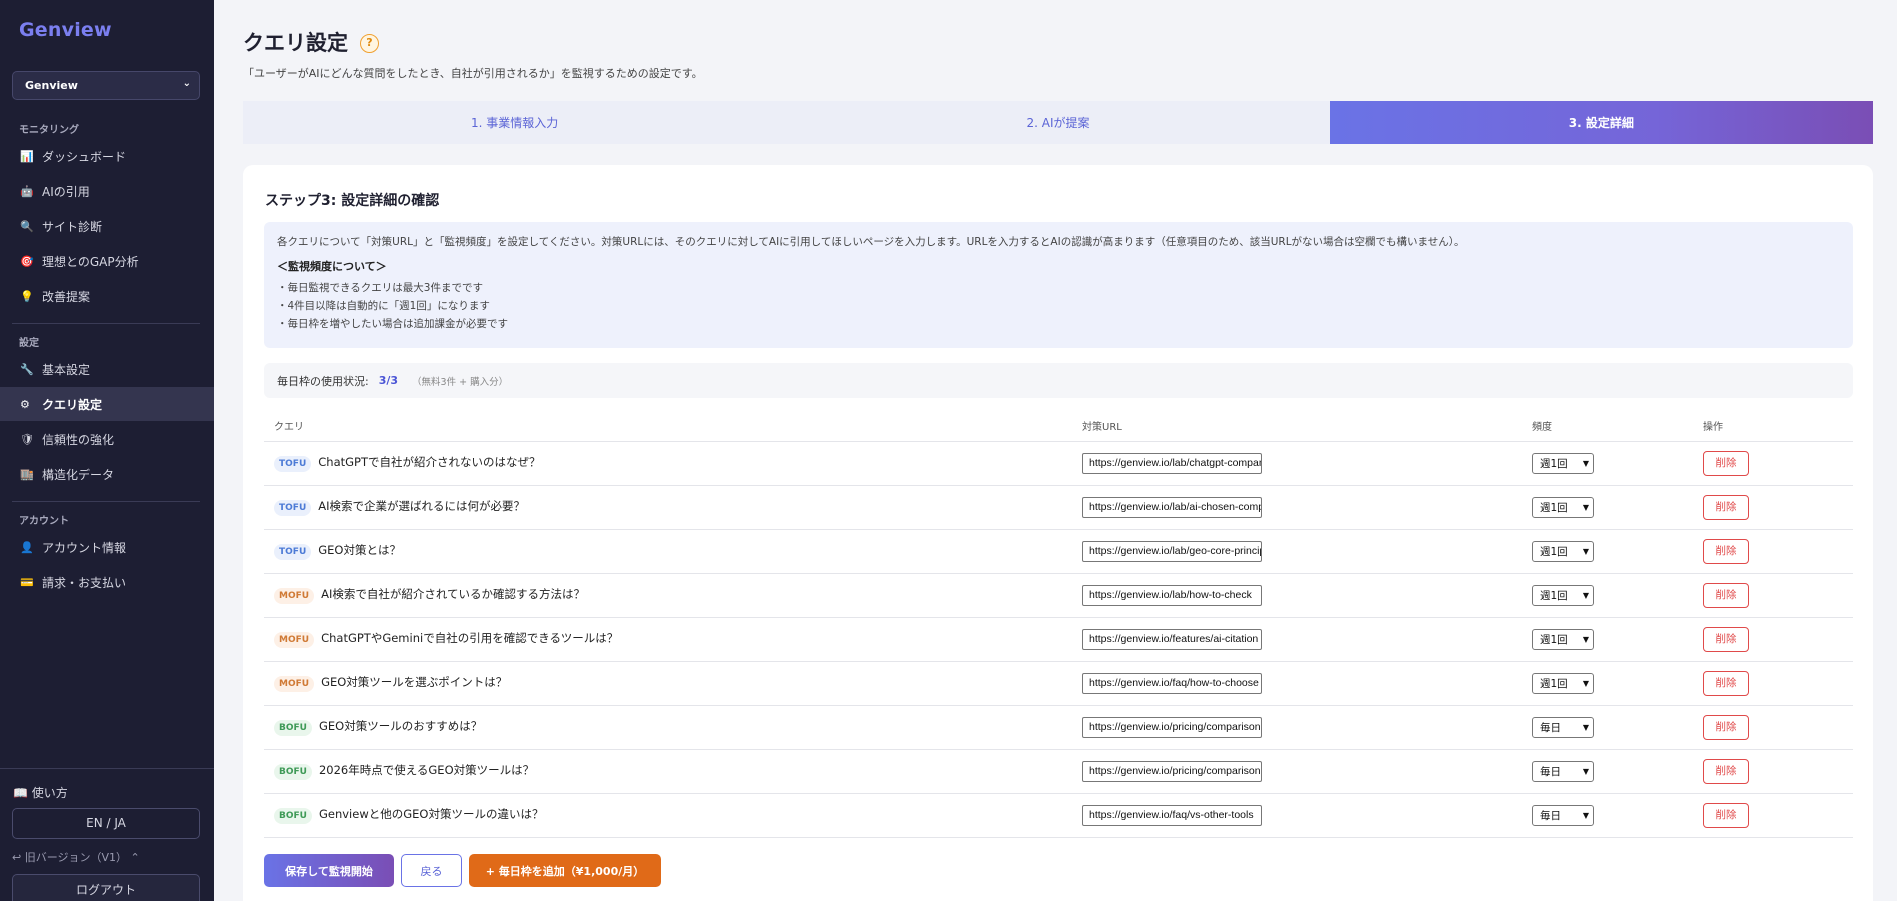 This screenshot has width=1897, height=901. Describe the element at coordinates (514, 122) in the screenshot. I see `step-business-info: 1. 事業情報入力` at that location.